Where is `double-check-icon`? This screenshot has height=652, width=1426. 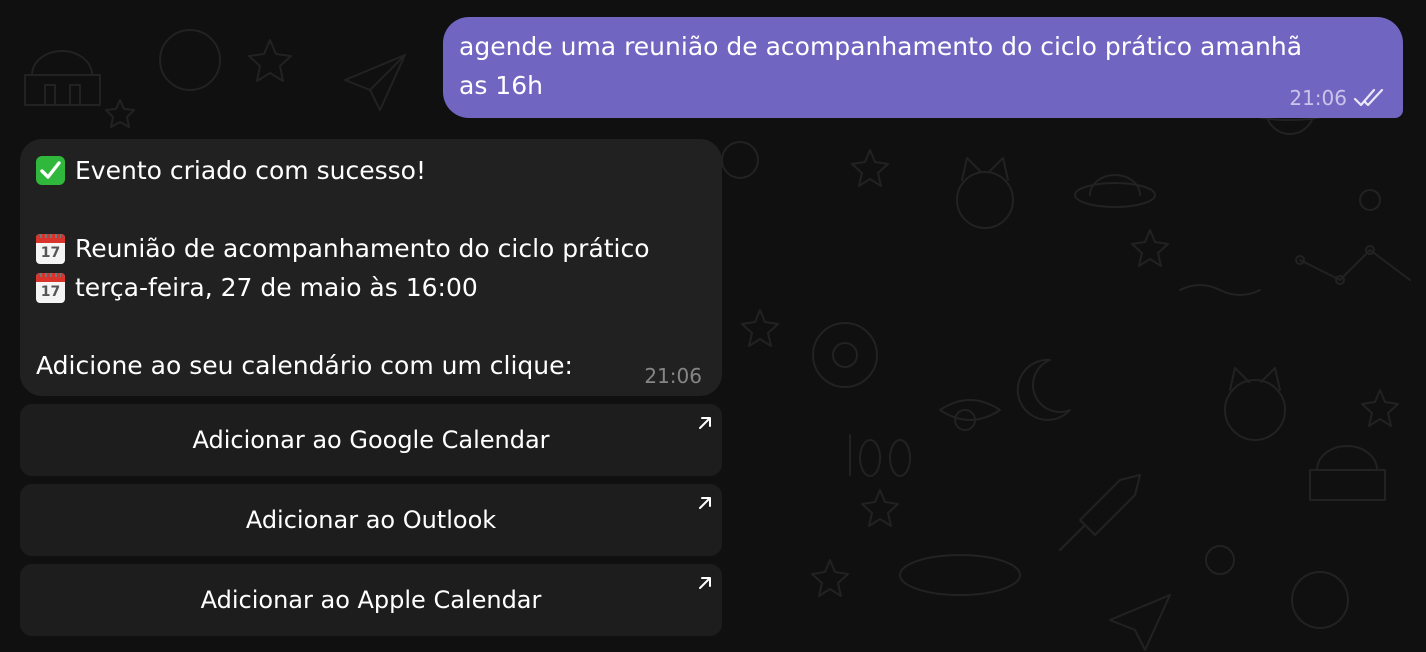 double-check-icon is located at coordinates (1368, 97).